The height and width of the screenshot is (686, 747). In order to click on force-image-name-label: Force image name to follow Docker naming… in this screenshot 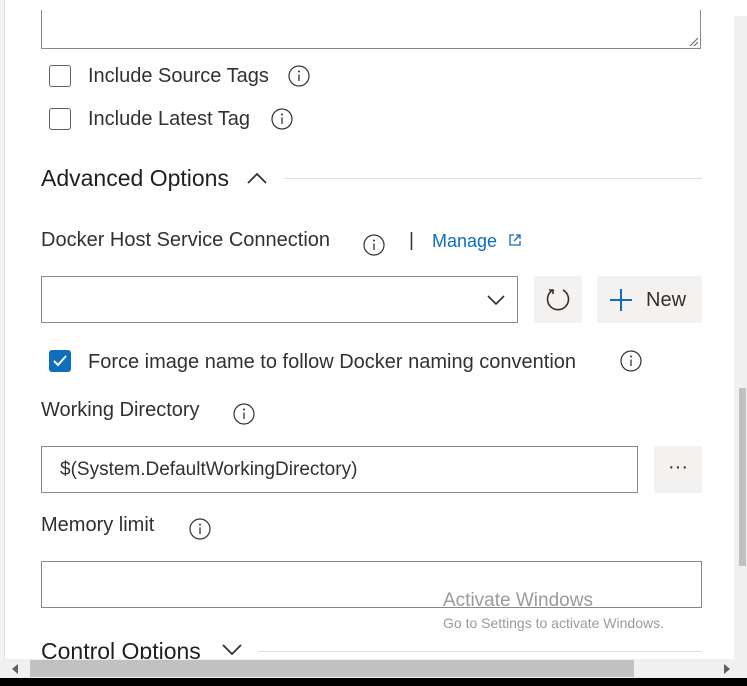, I will do `click(332, 362)`.